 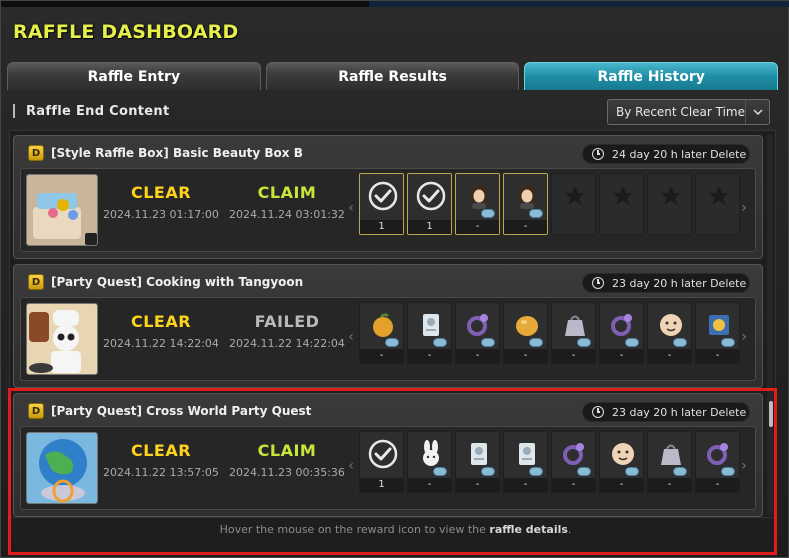 What do you see at coordinates (287, 343) in the screenshot?
I see `claim-status-date: 2024.11.22 14:22:04` at bounding box center [287, 343].